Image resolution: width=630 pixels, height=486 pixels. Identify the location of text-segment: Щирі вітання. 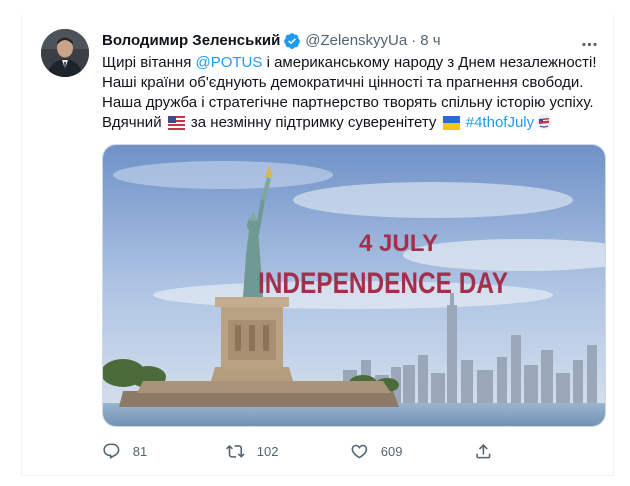
(149, 62).